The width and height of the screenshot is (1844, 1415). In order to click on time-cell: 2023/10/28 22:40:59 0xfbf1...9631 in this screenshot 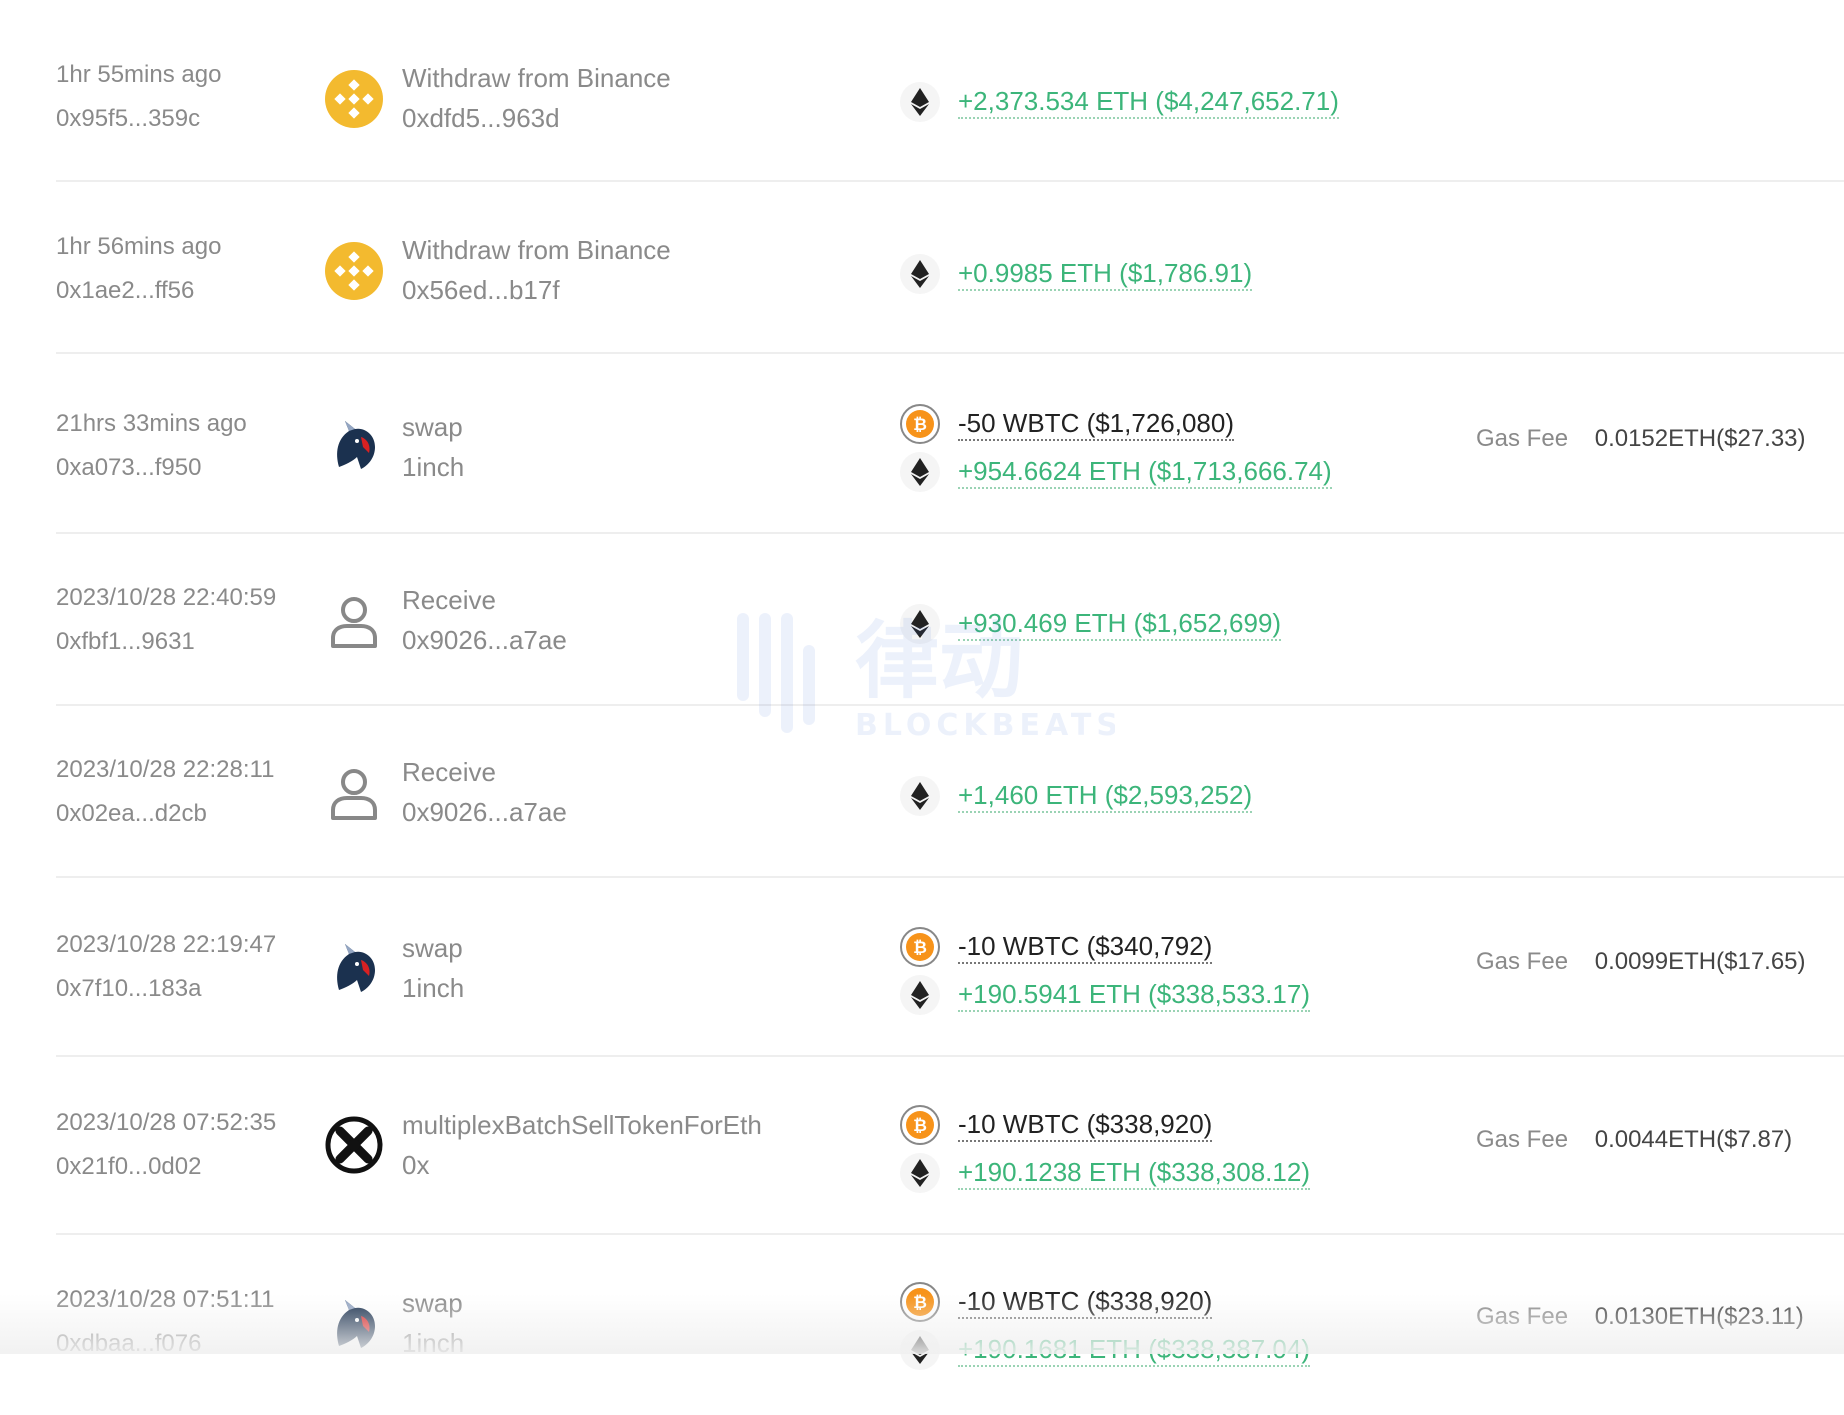, I will do `click(166, 620)`.